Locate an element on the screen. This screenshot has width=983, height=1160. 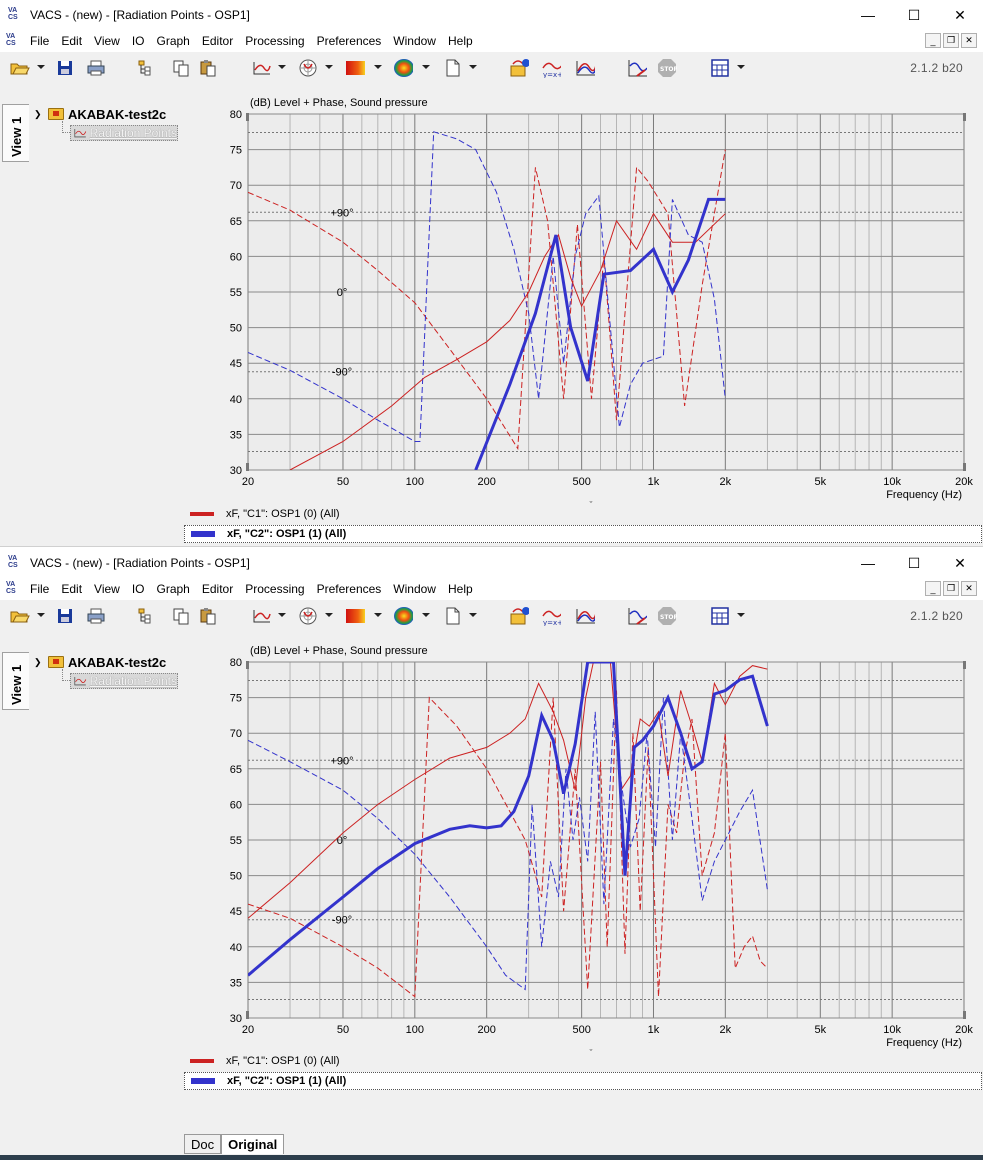
legend-swatch-c2 is located at coordinates (203, 534).